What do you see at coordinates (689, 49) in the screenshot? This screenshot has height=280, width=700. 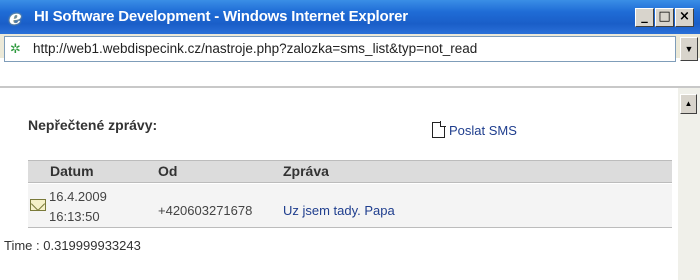 I see `address-dropdown-button: ▼` at bounding box center [689, 49].